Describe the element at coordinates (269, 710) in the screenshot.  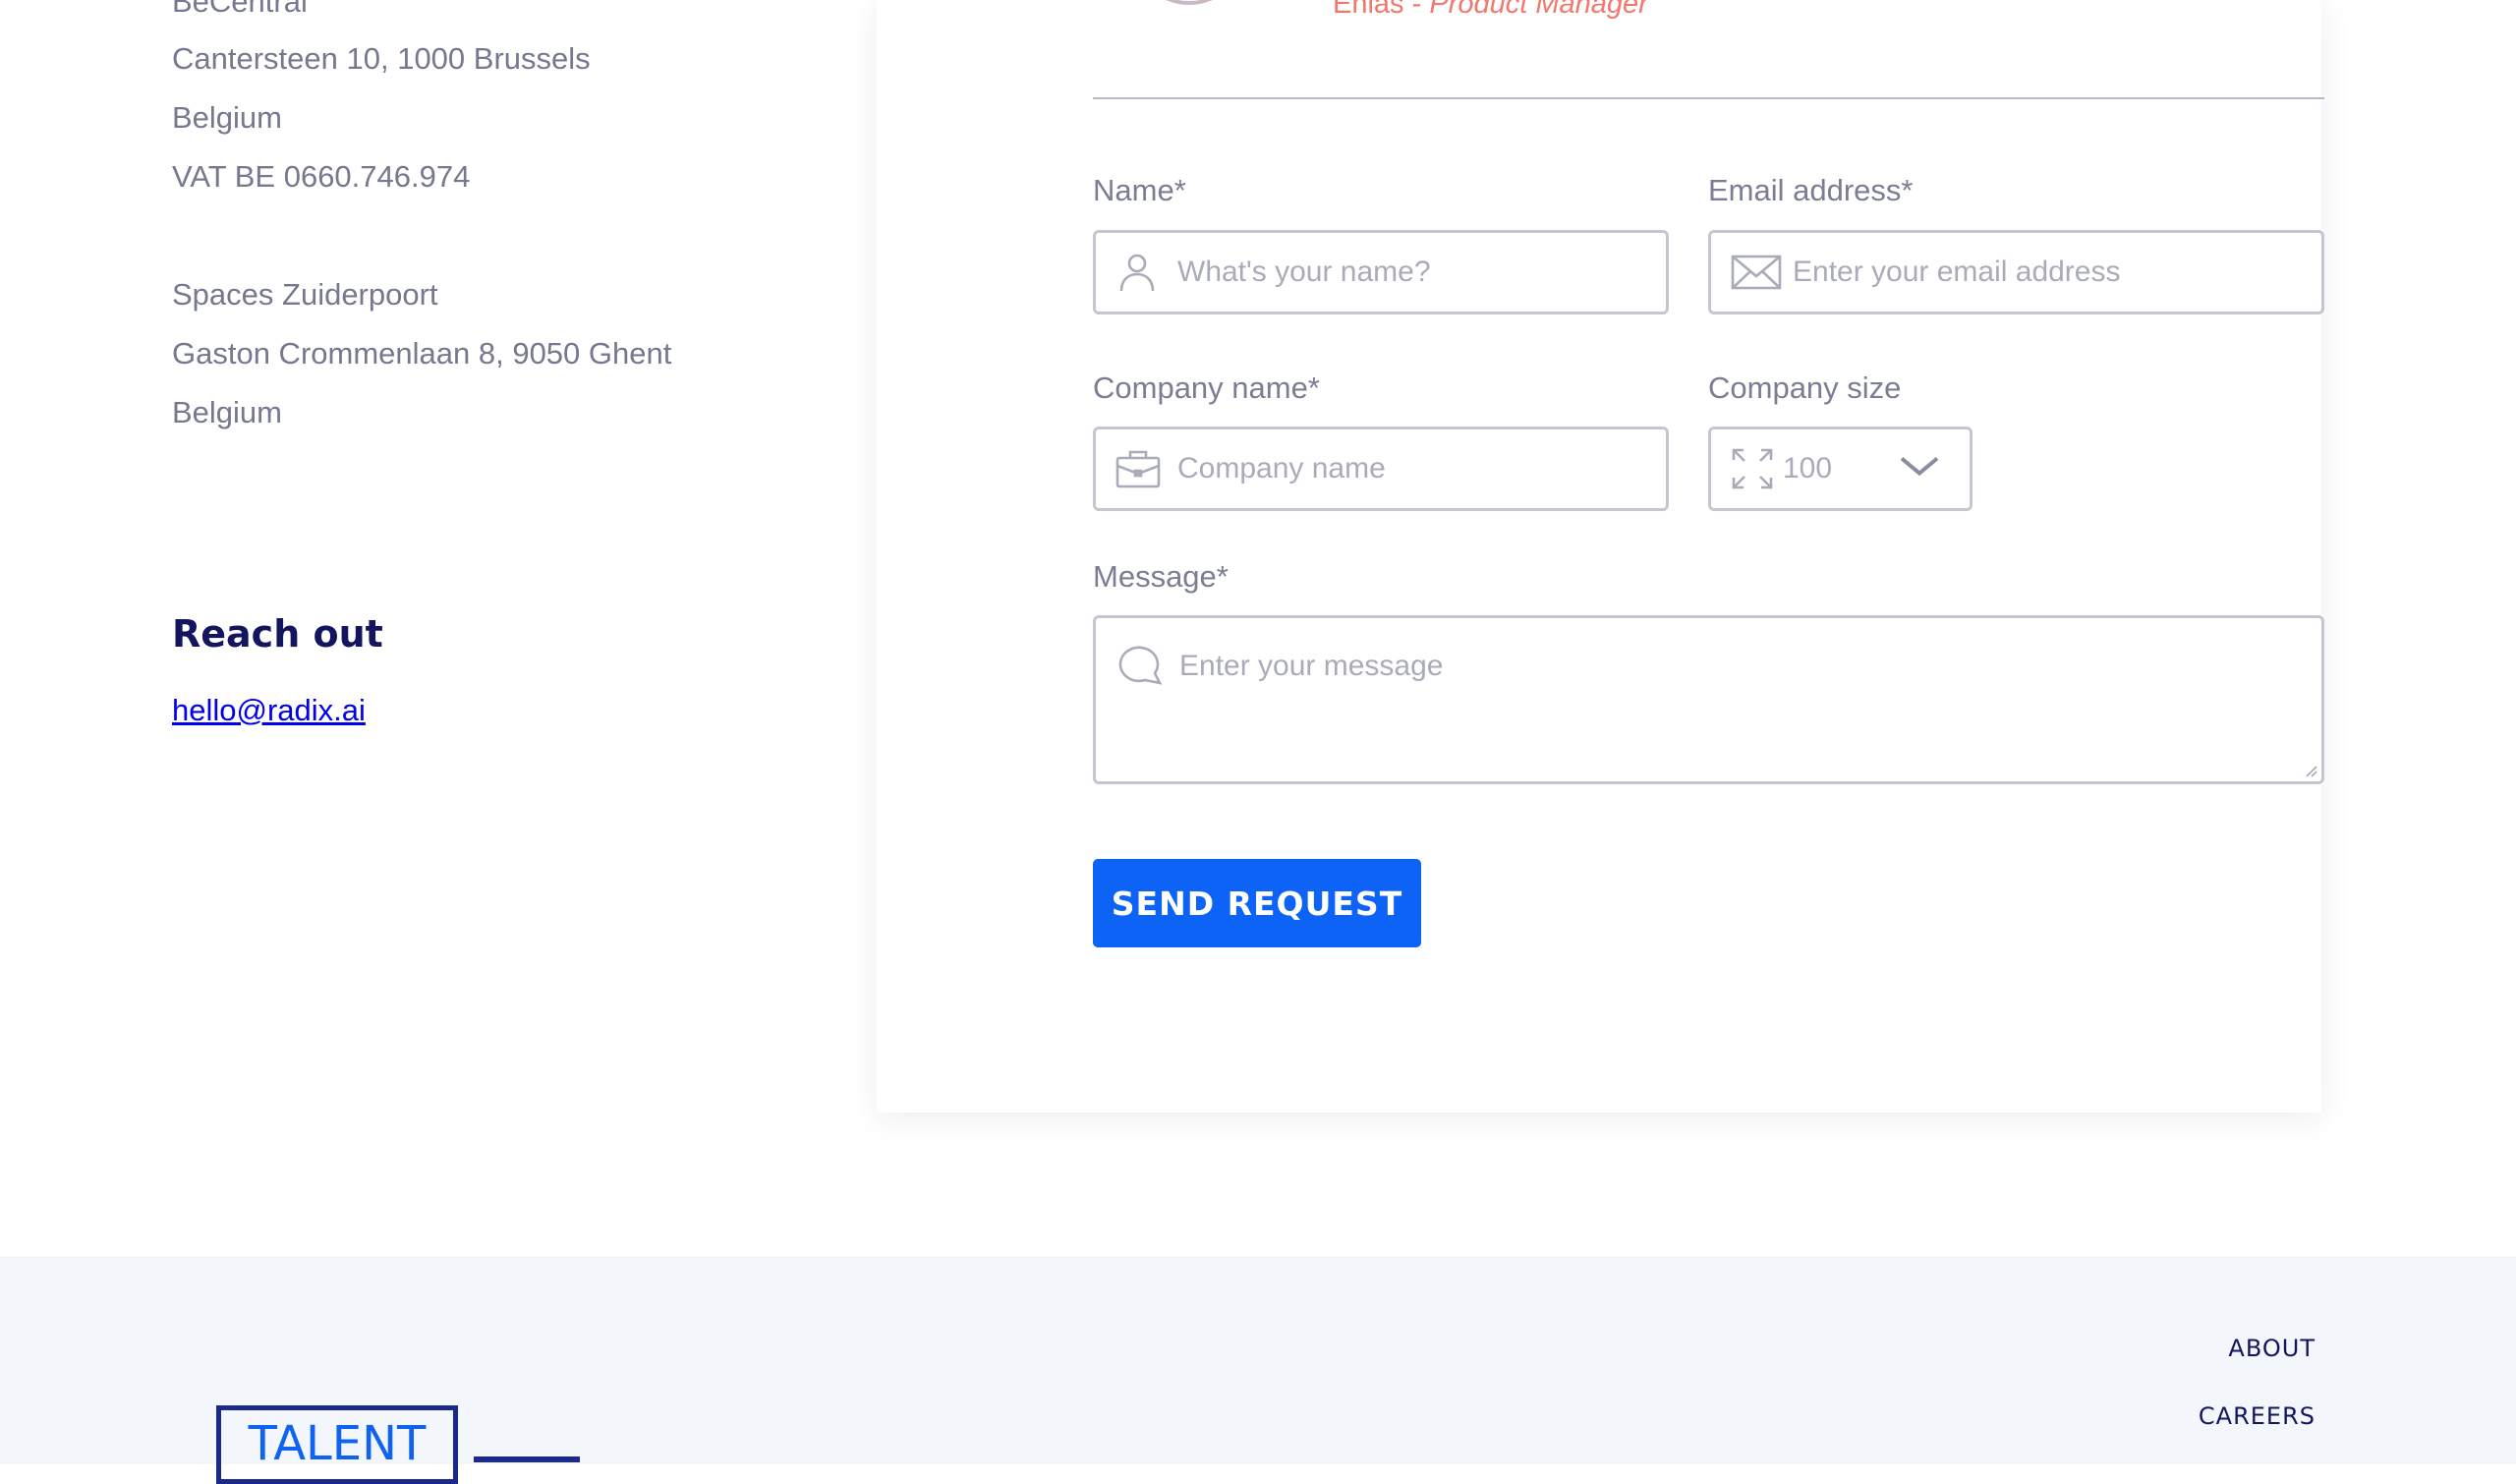
I see `contact-email-link: hello@radix.ai` at that location.